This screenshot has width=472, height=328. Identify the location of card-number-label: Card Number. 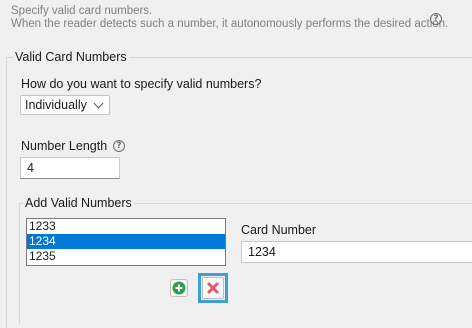
(279, 230).